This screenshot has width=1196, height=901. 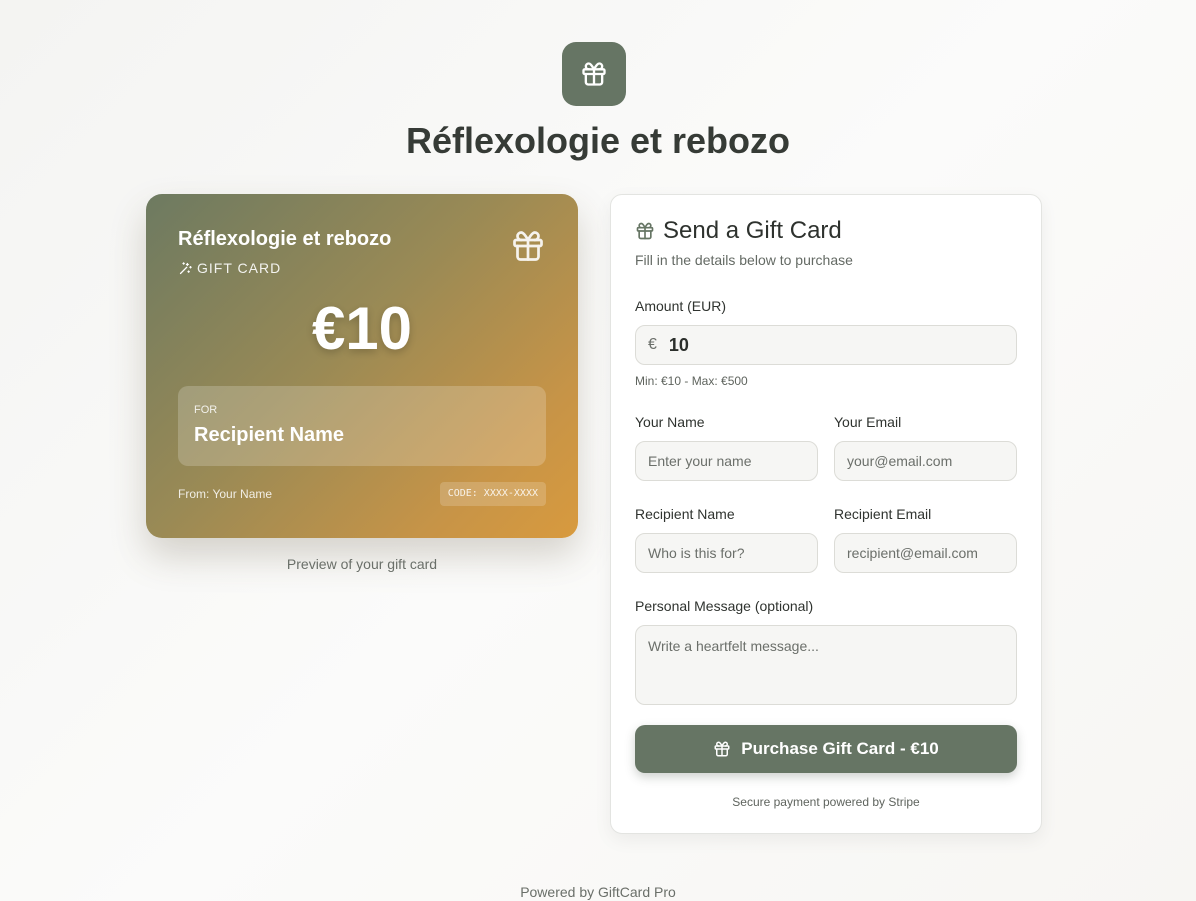 I want to click on message-label: Personal Message (optional), so click(x=724, y=606).